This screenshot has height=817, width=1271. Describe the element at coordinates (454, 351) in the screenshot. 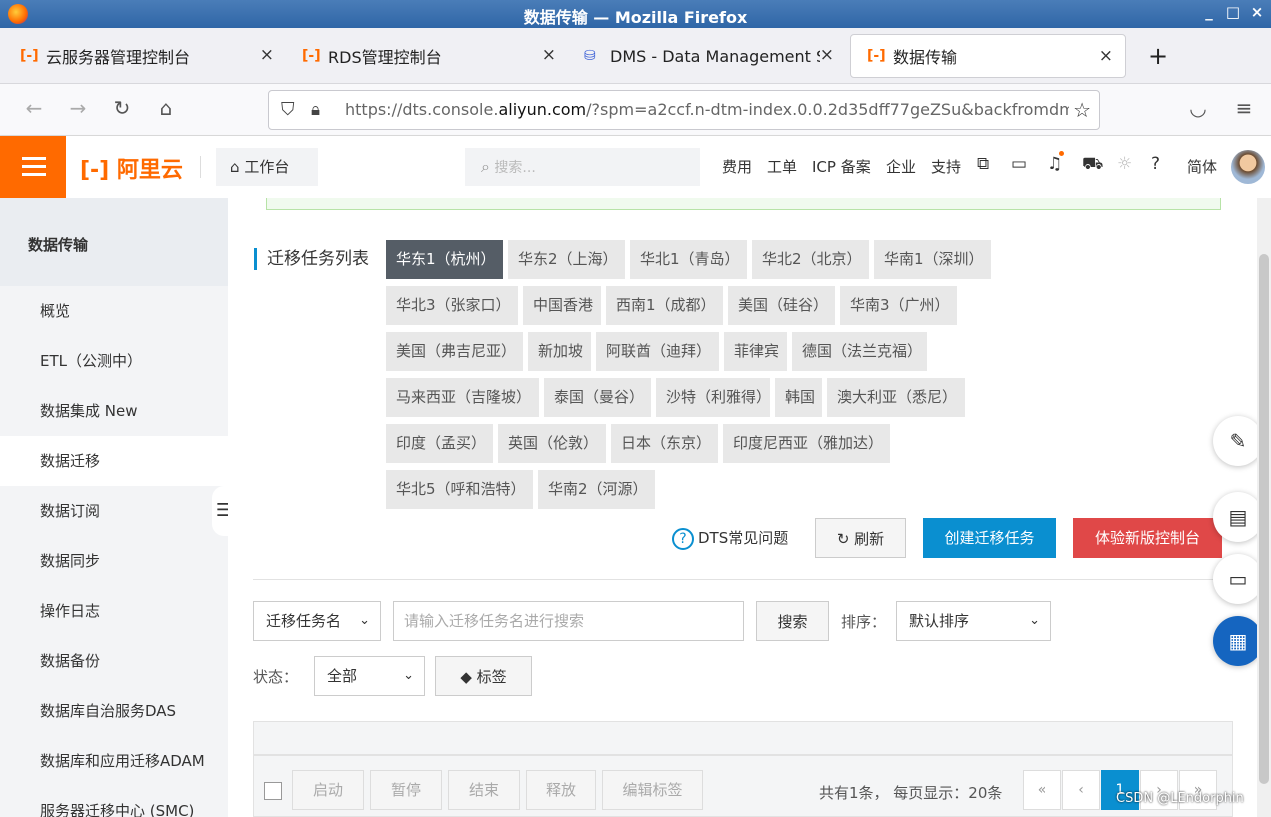

I see `region-button: 美国（弗吉尼亚）` at that location.